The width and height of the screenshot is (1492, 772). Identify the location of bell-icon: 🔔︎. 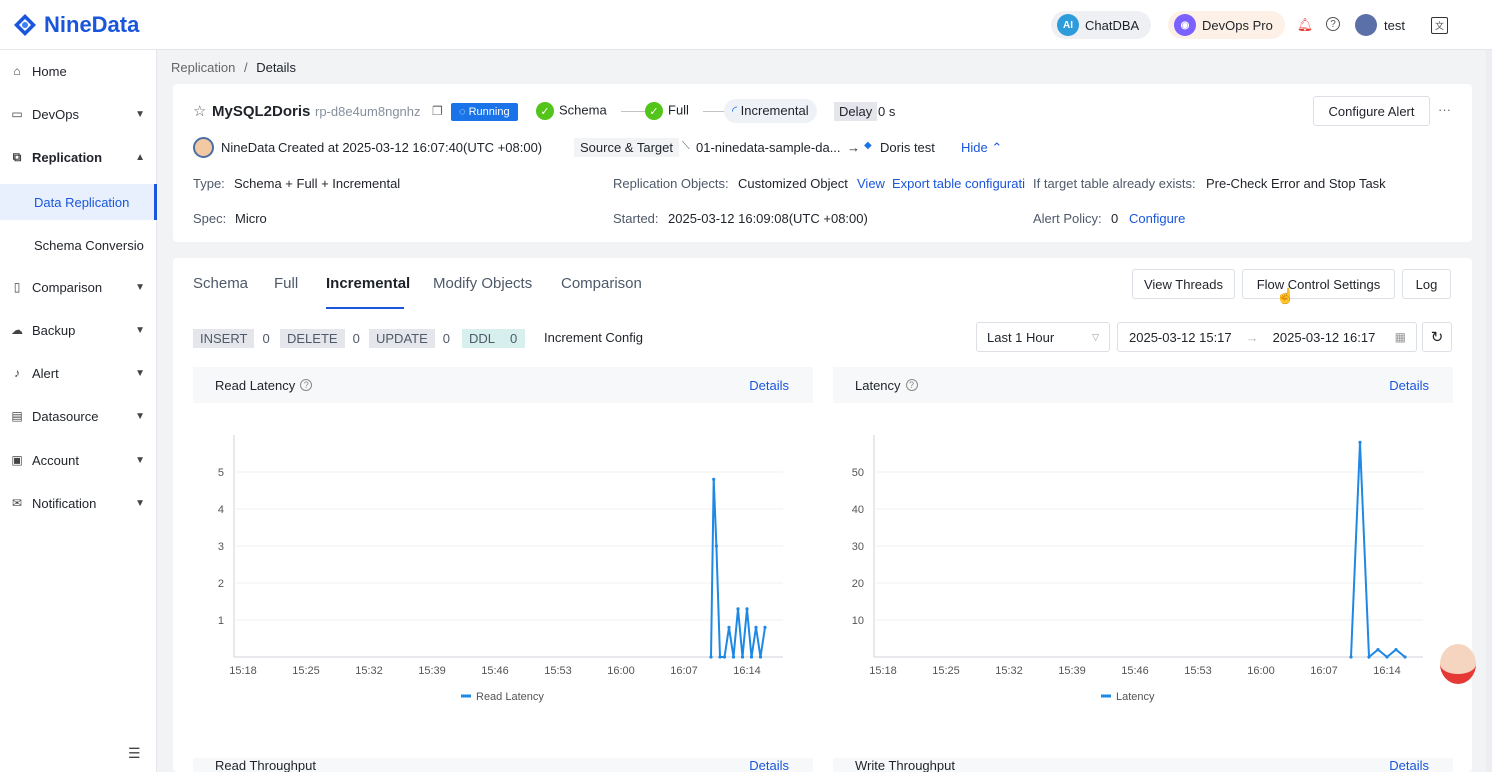
(1305, 25).